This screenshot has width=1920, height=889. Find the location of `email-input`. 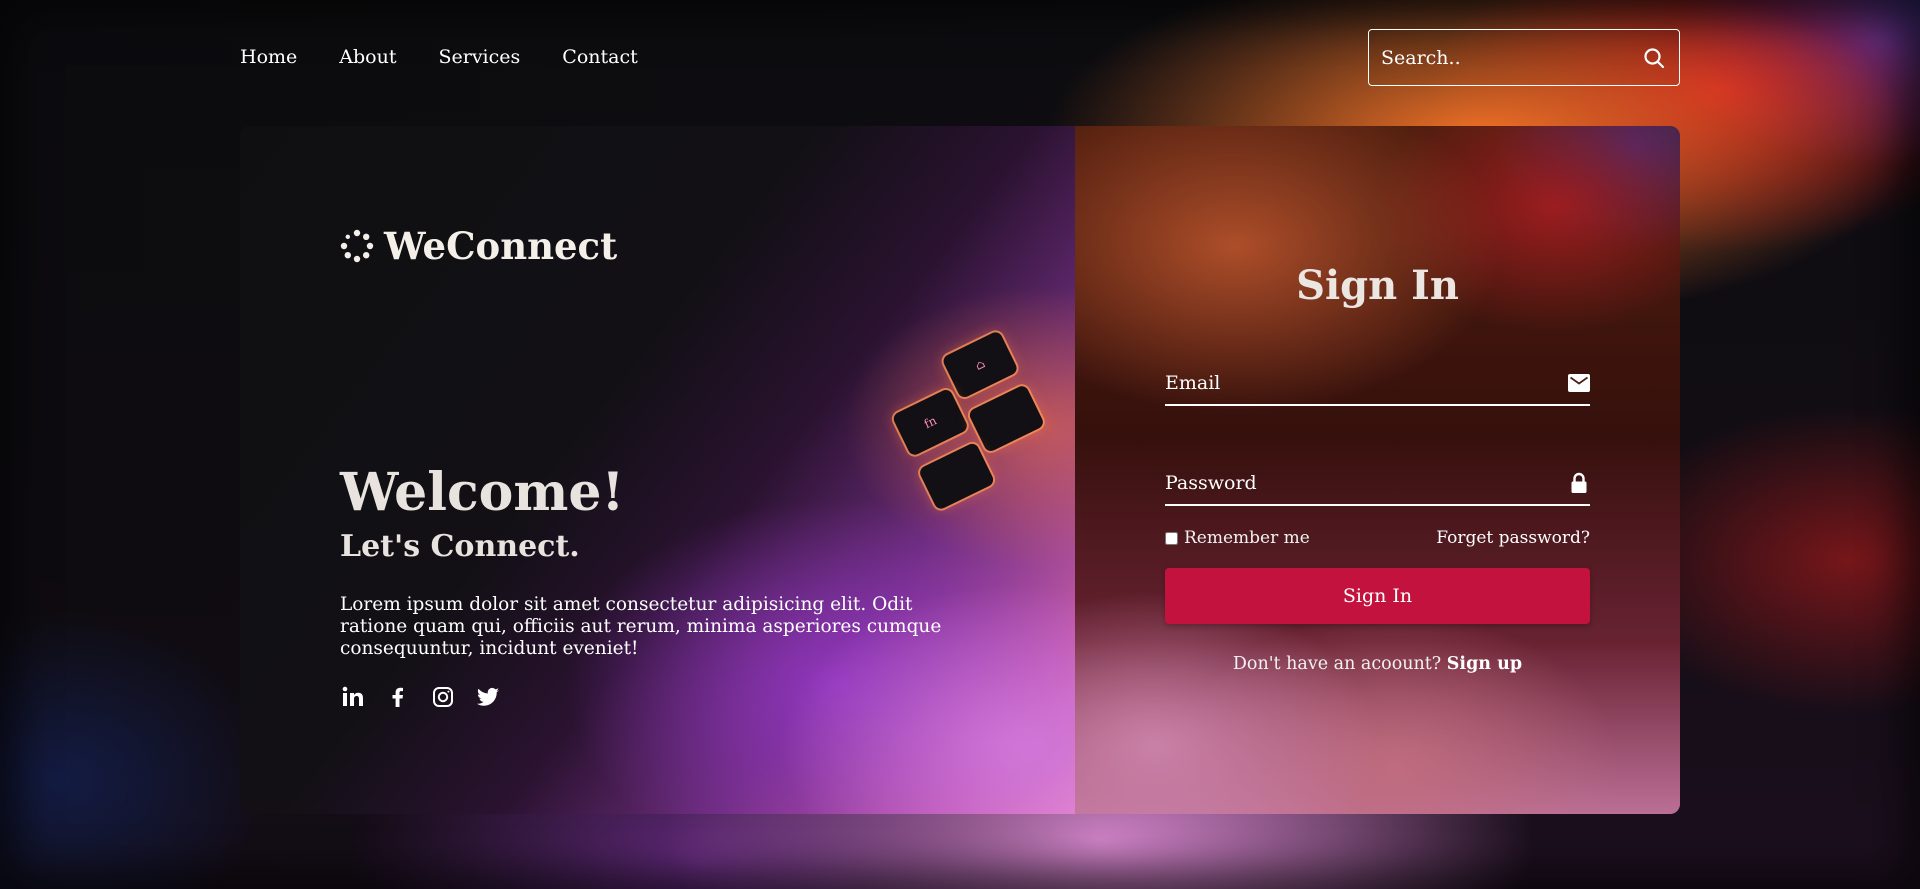

email-input is located at coordinates (1366, 383).